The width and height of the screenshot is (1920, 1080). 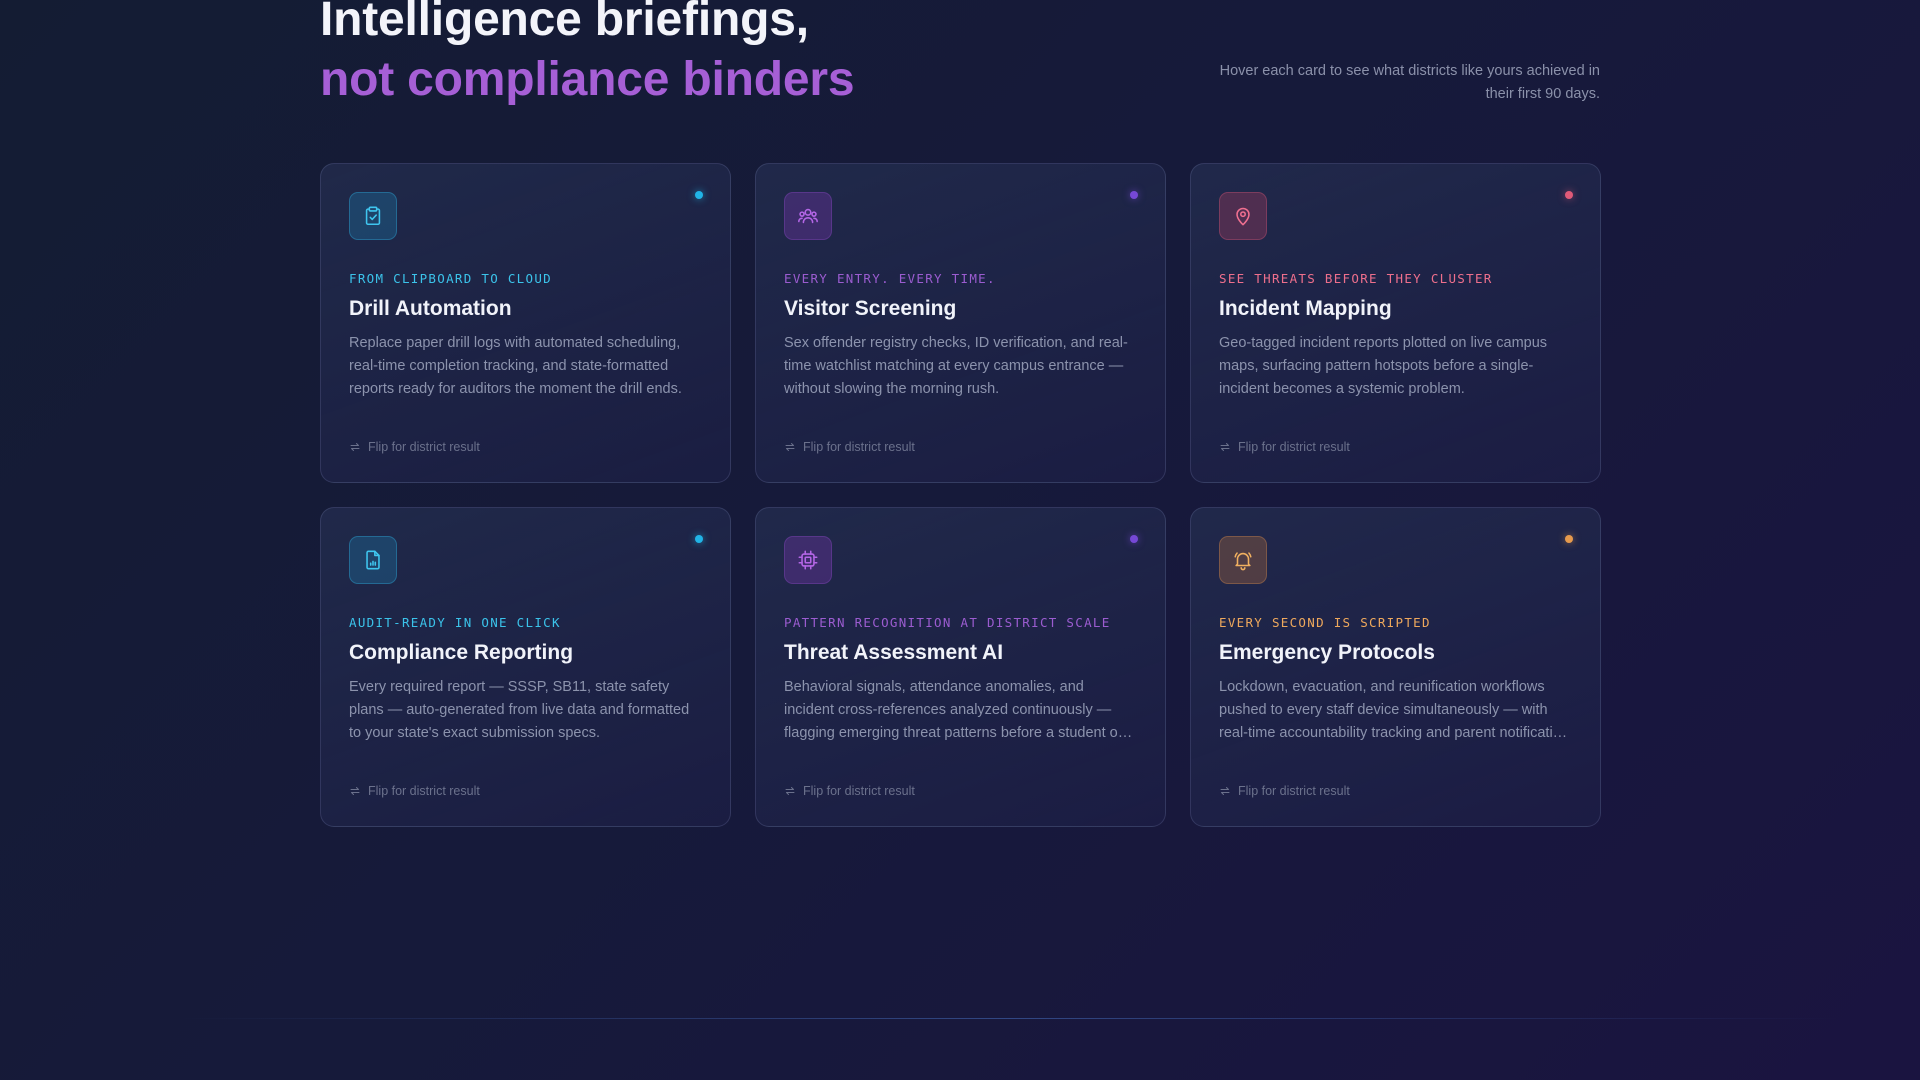 What do you see at coordinates (1325, 622) in the screenshot?
I see `card-eyebrow: EVERY SECOND IS SCRIPTED` at bounding box center [1325, 622].